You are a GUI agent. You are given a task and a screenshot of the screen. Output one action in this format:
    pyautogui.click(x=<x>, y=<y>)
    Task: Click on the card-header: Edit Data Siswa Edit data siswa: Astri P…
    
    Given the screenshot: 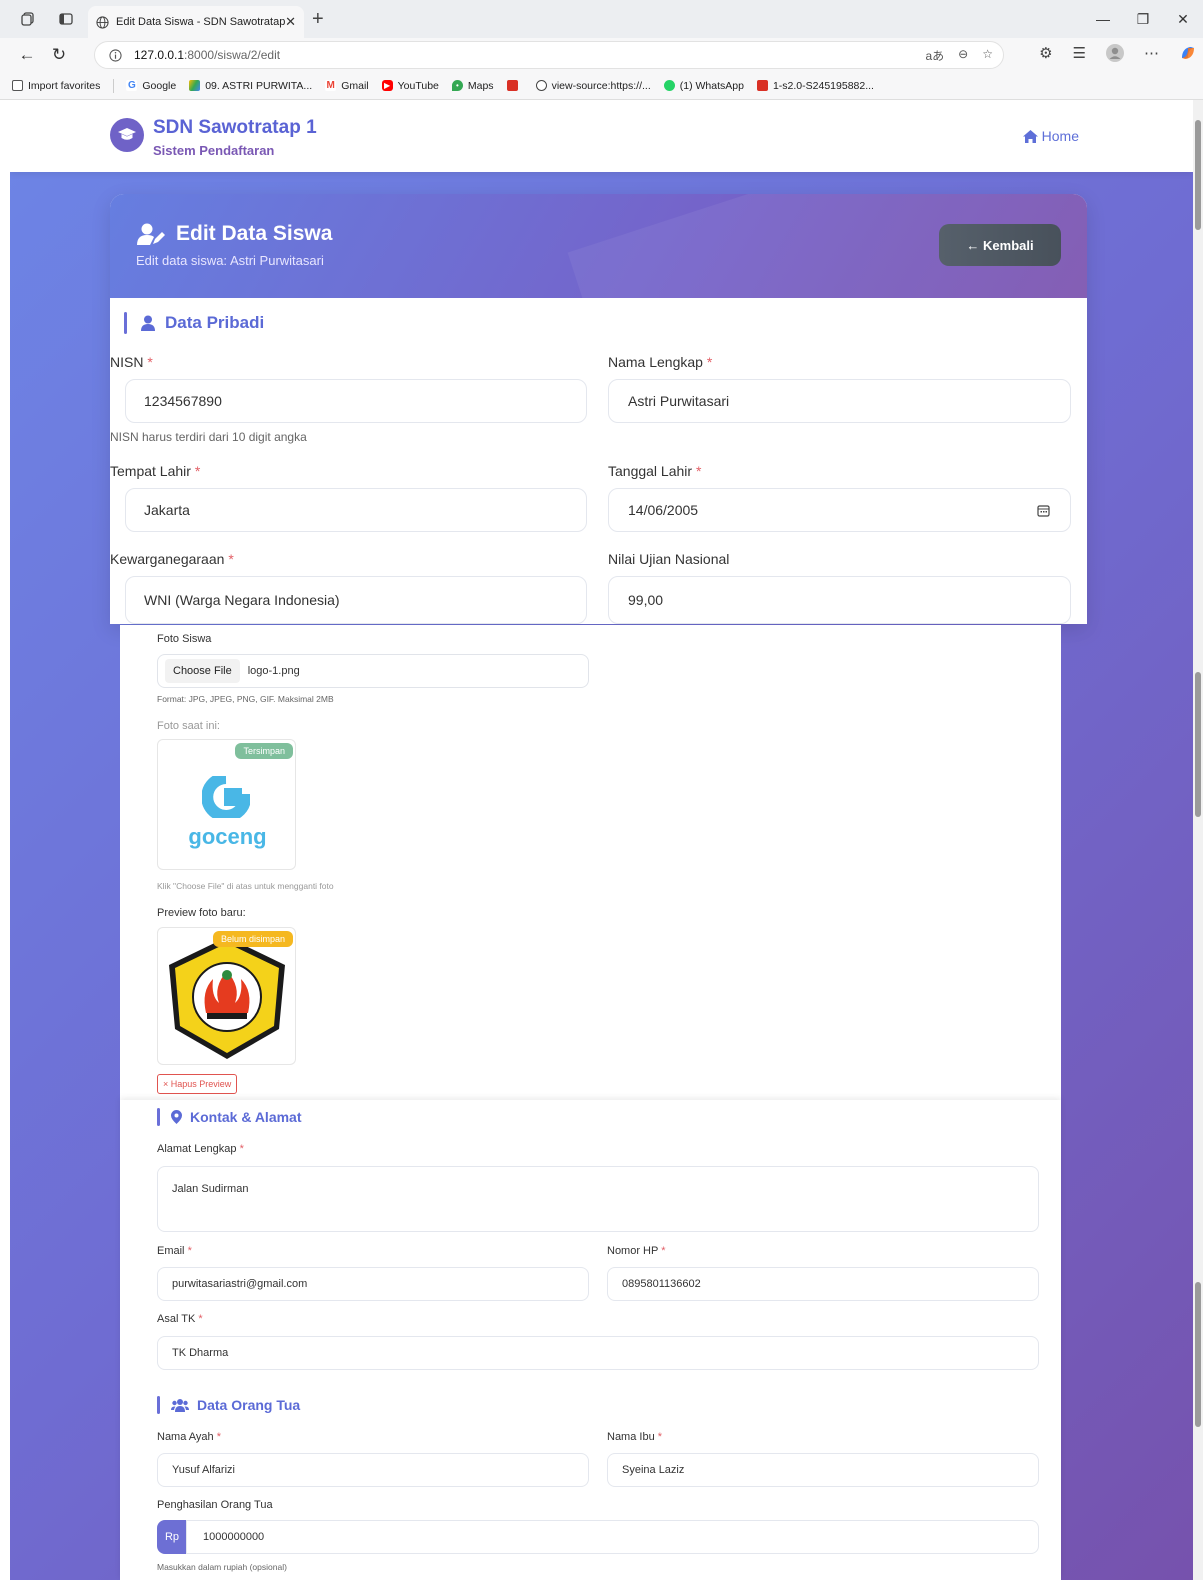 What is the action you would take?
    pyautogui.click(x=598, y=246)
    